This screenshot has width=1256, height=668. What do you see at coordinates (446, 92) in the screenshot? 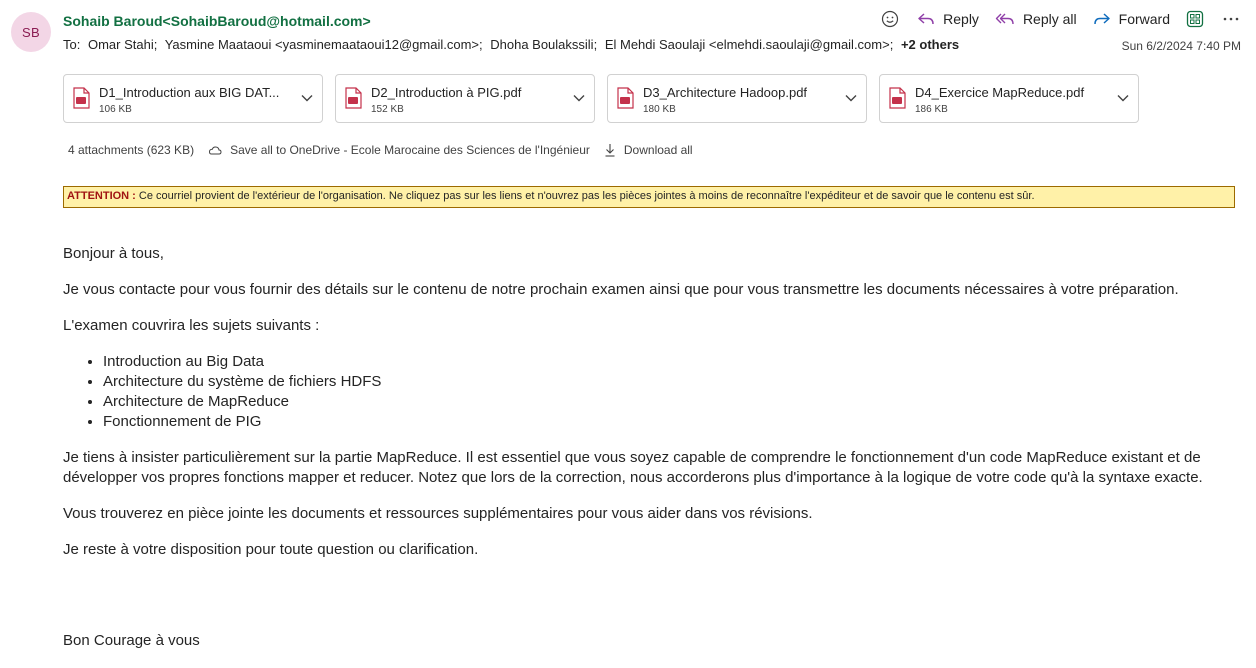
I see `attachment-name: D2_Introduction à PIG.pdf` at bounding box center [446, 92].